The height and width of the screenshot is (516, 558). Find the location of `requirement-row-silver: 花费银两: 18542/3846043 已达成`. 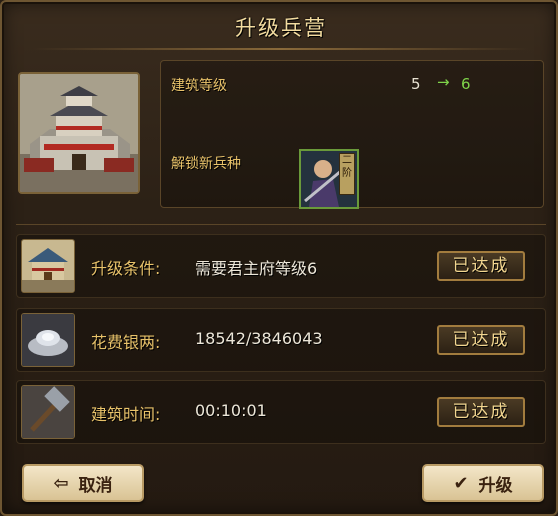

requirement-row-silver: 花费银两: 18542/3846043 已达成 is located at coordinates (281, 340).